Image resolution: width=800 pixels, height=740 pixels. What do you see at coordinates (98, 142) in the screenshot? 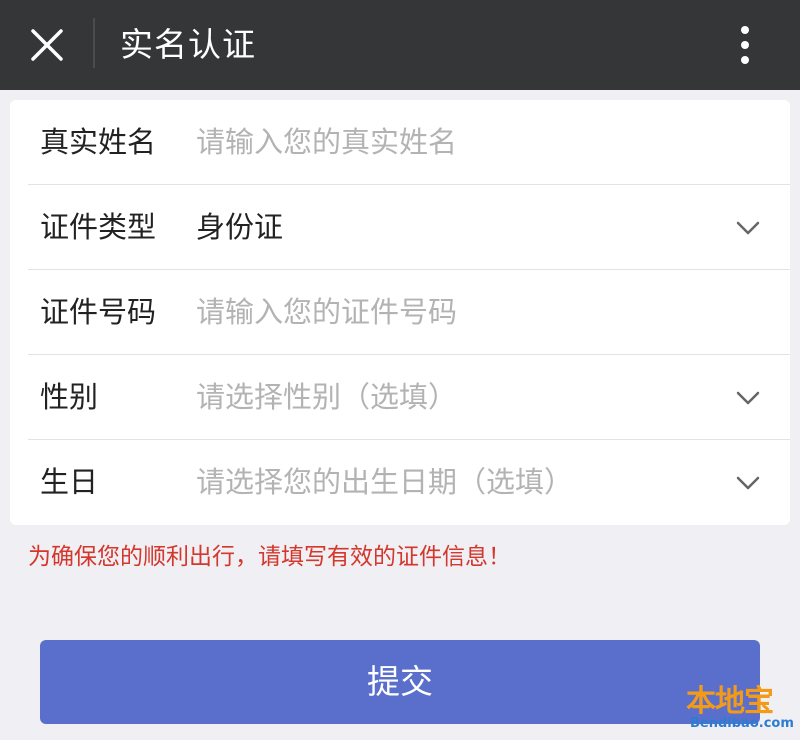
I see `real-name-label: 真实姓名` at bounding box center [98, 142].